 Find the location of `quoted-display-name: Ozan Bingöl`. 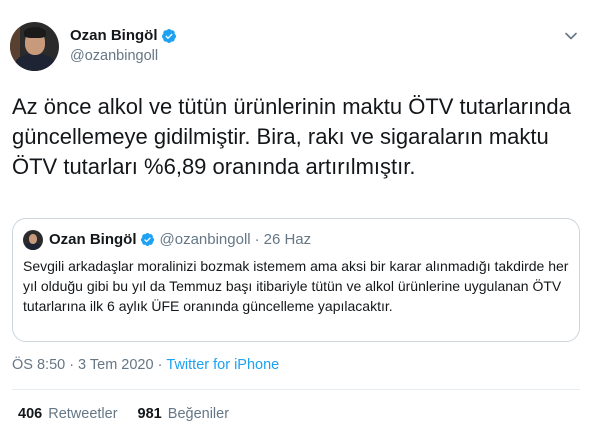

quoted-display-name: Ozan Bingöl is located at coordinates (93, 239).